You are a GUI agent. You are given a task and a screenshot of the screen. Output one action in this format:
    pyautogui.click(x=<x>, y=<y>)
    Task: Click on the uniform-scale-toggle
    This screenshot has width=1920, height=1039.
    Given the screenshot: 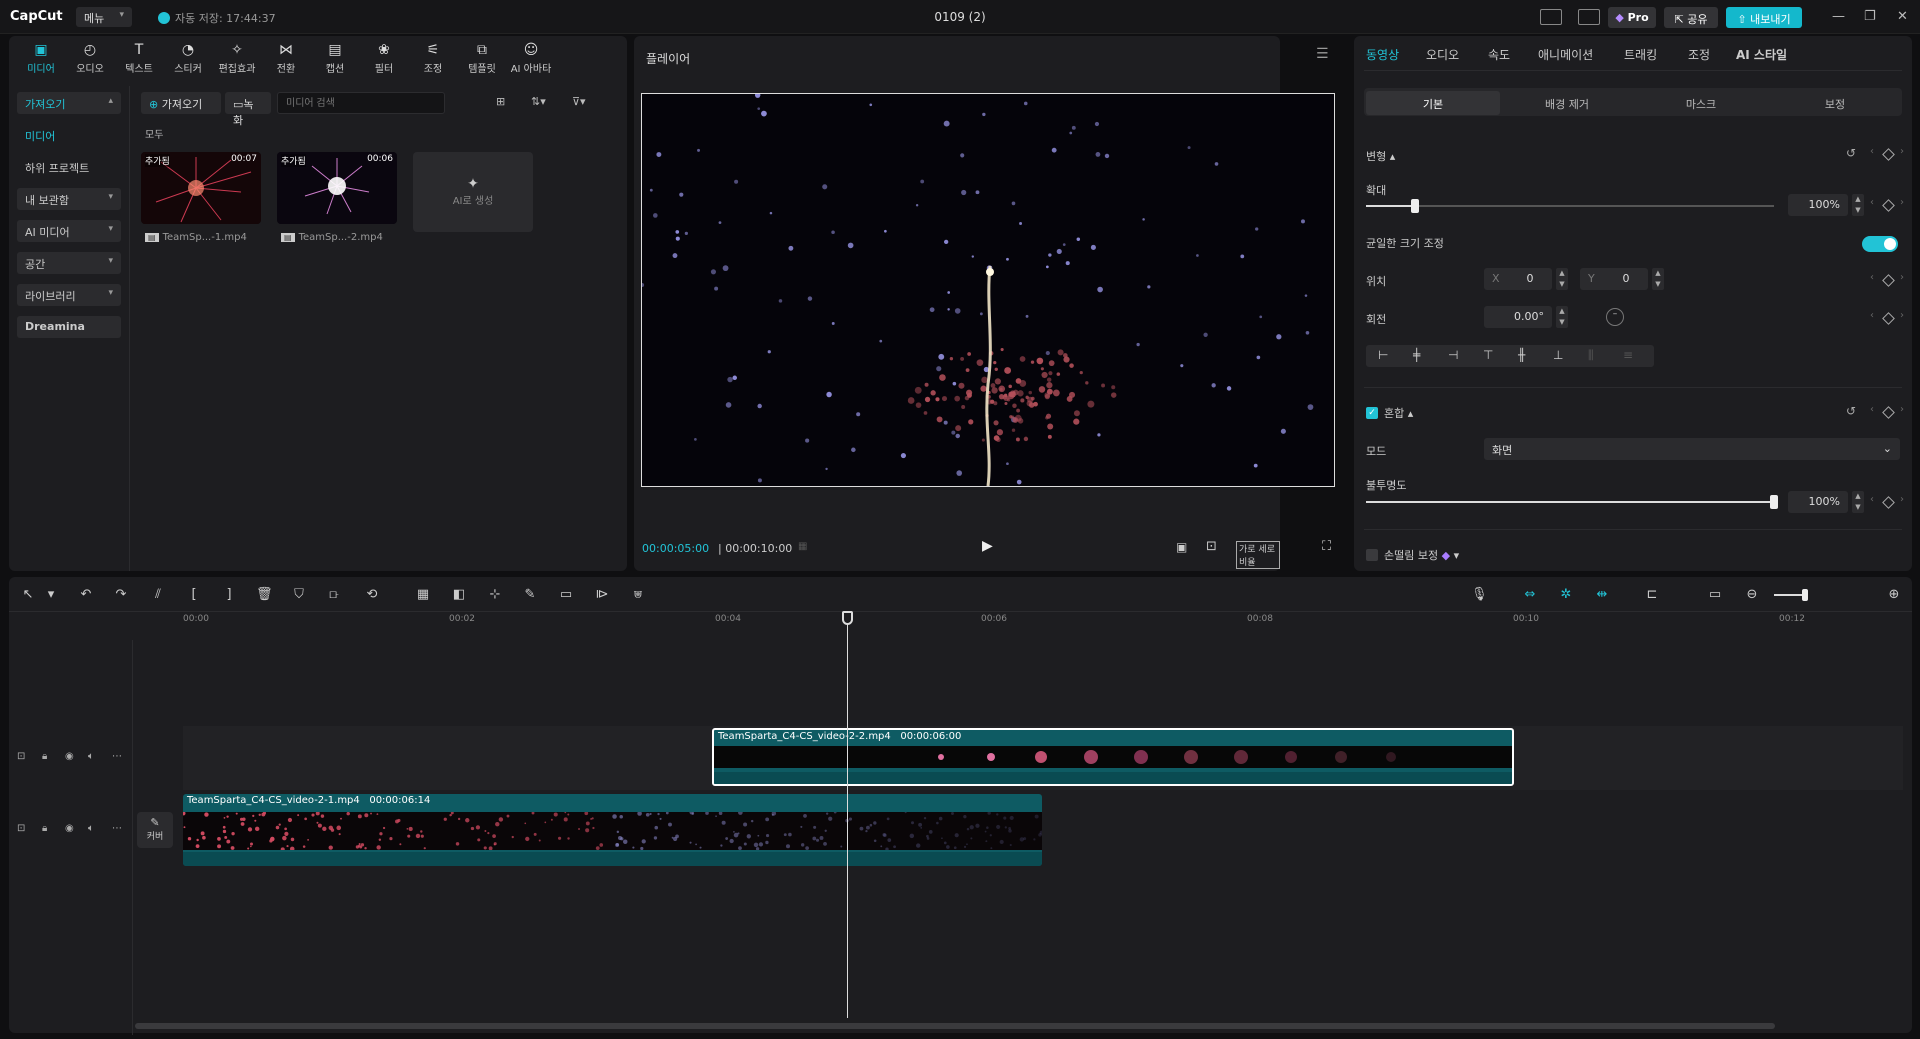 What is the action you would take?
    pyautogui.click(x=1880, y=244)
    